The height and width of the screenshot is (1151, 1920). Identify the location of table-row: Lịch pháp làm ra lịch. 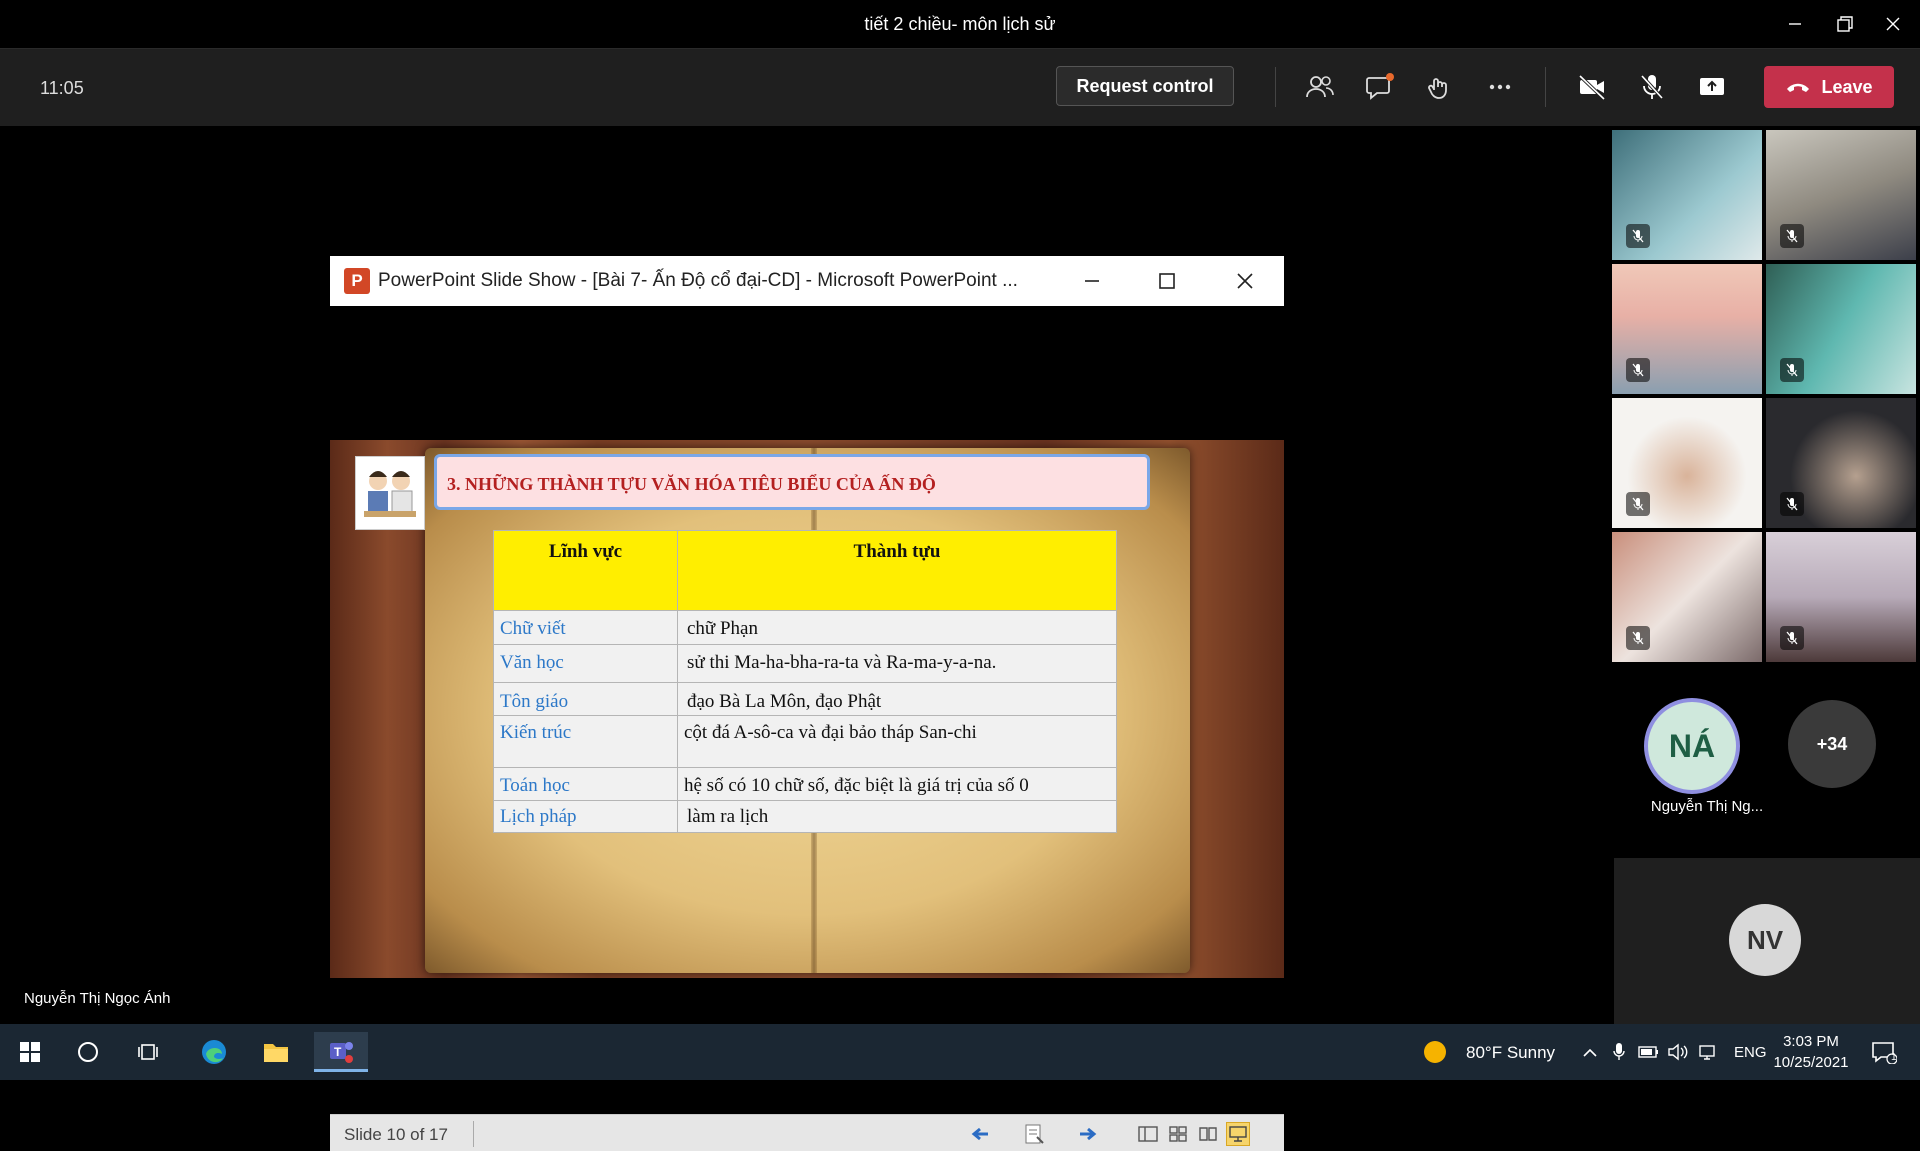
(805, 816).